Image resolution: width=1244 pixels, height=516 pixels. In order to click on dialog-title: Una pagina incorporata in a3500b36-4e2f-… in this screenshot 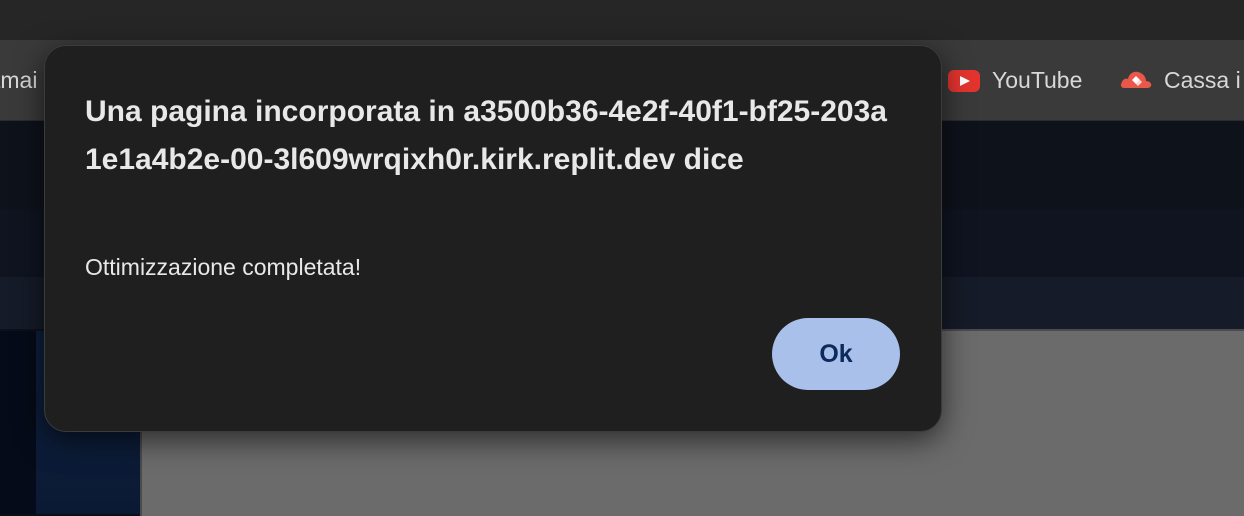, I will do `click(486, 135)`.